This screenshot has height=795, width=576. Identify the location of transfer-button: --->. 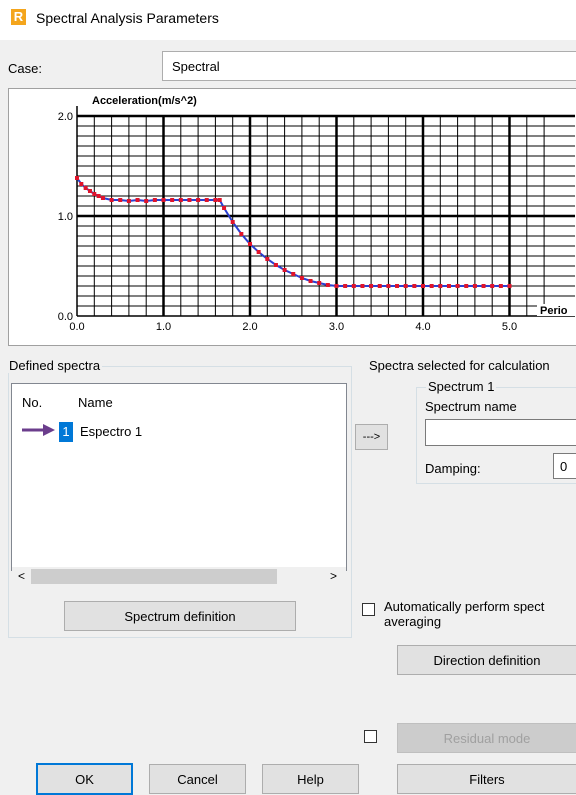
(371, 437).